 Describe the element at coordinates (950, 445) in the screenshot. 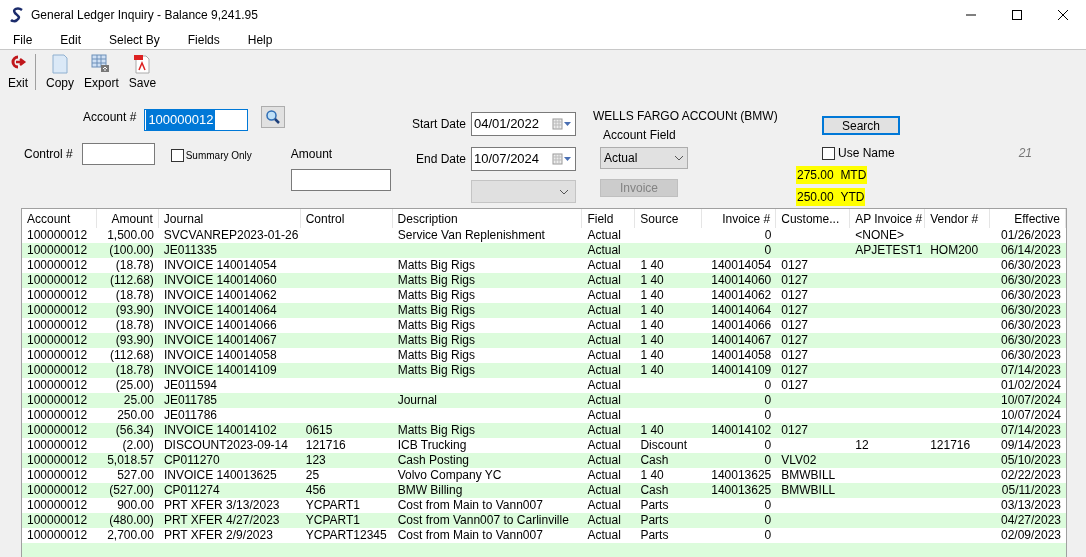

I see `table-cell: 121716` at that location.